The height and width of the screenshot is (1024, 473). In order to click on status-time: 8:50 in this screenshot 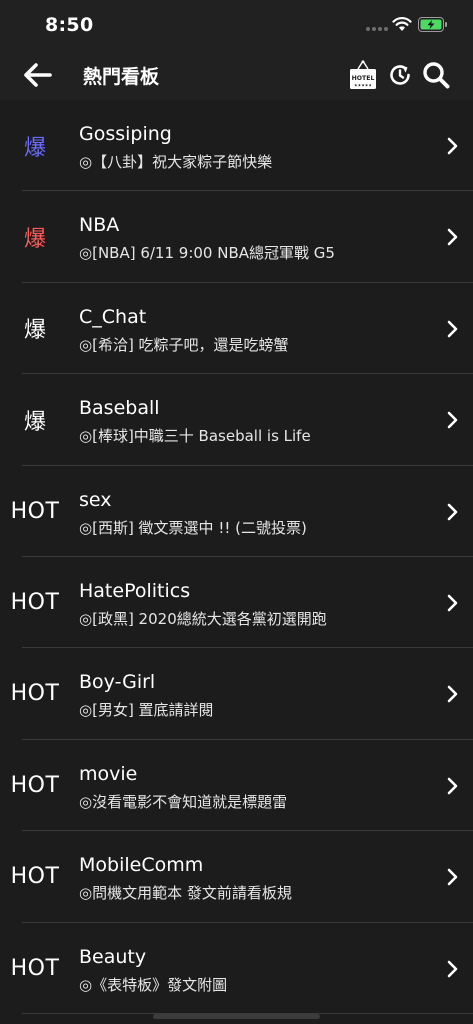, I will do `click(69, 25)`.